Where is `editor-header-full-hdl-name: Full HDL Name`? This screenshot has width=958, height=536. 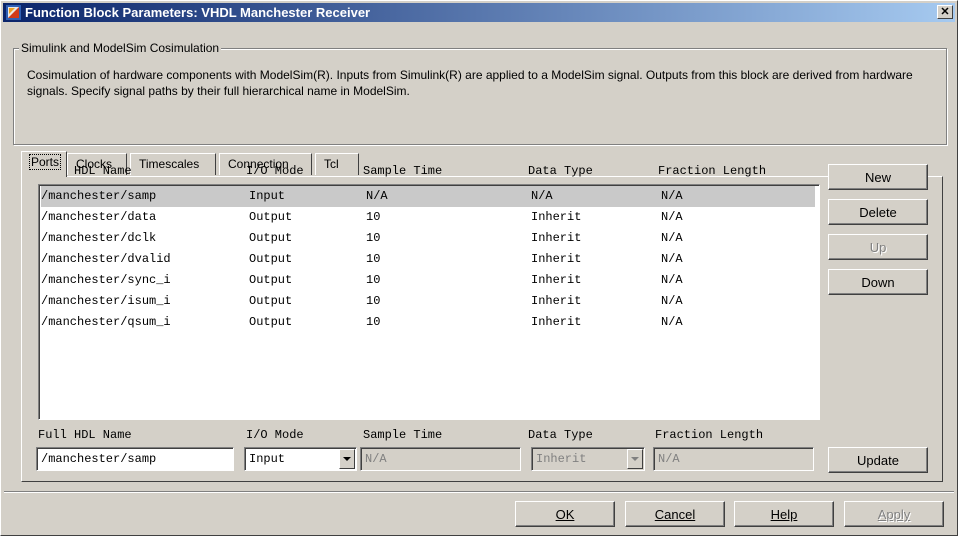
editor-header-full-hdl-name: Full HDL Name is located at coordinates (85, 435).